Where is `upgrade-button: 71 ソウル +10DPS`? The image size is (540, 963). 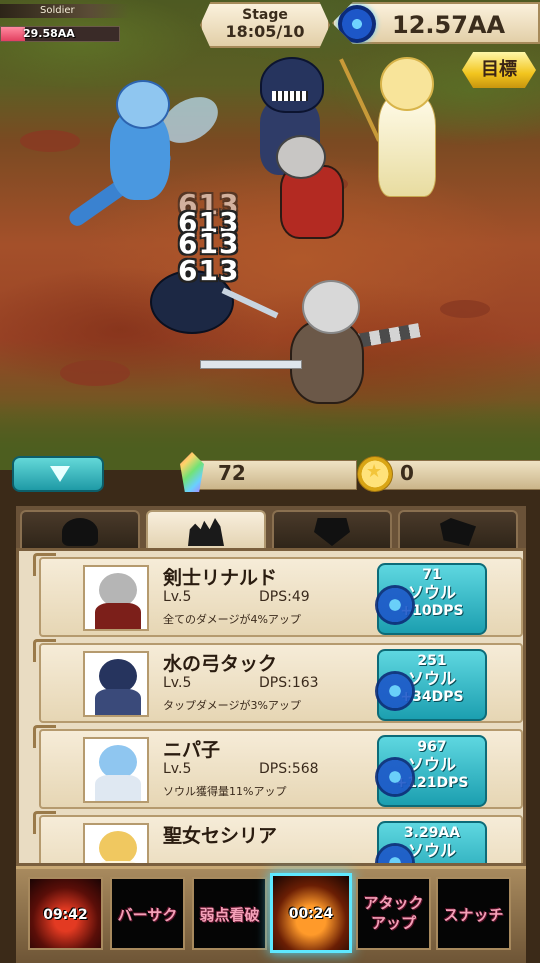 upgrade-button: 71 ソウル +10DPS is located at coordinates (431, 599).